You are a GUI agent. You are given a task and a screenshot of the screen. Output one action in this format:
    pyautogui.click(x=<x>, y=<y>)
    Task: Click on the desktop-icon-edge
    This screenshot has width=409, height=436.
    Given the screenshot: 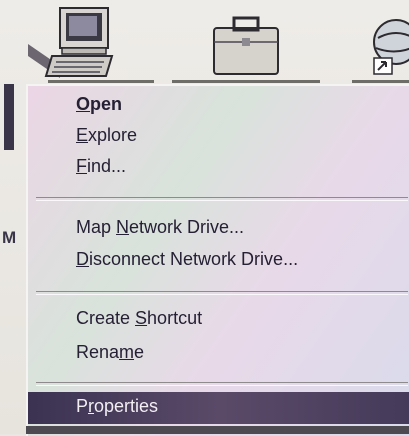 What is the action you would take?
    pyautogui.click(x=9, y=117)
    